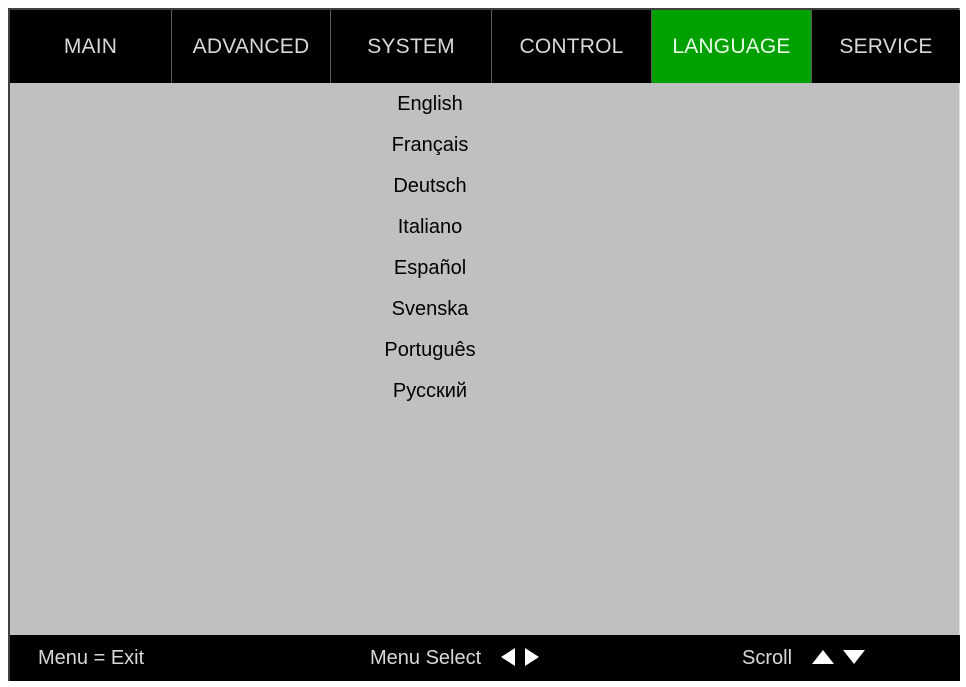  Describe the element at coordinates (430, 314) in the screenshot. I see `language-option-svenska: Svenska` at that location.